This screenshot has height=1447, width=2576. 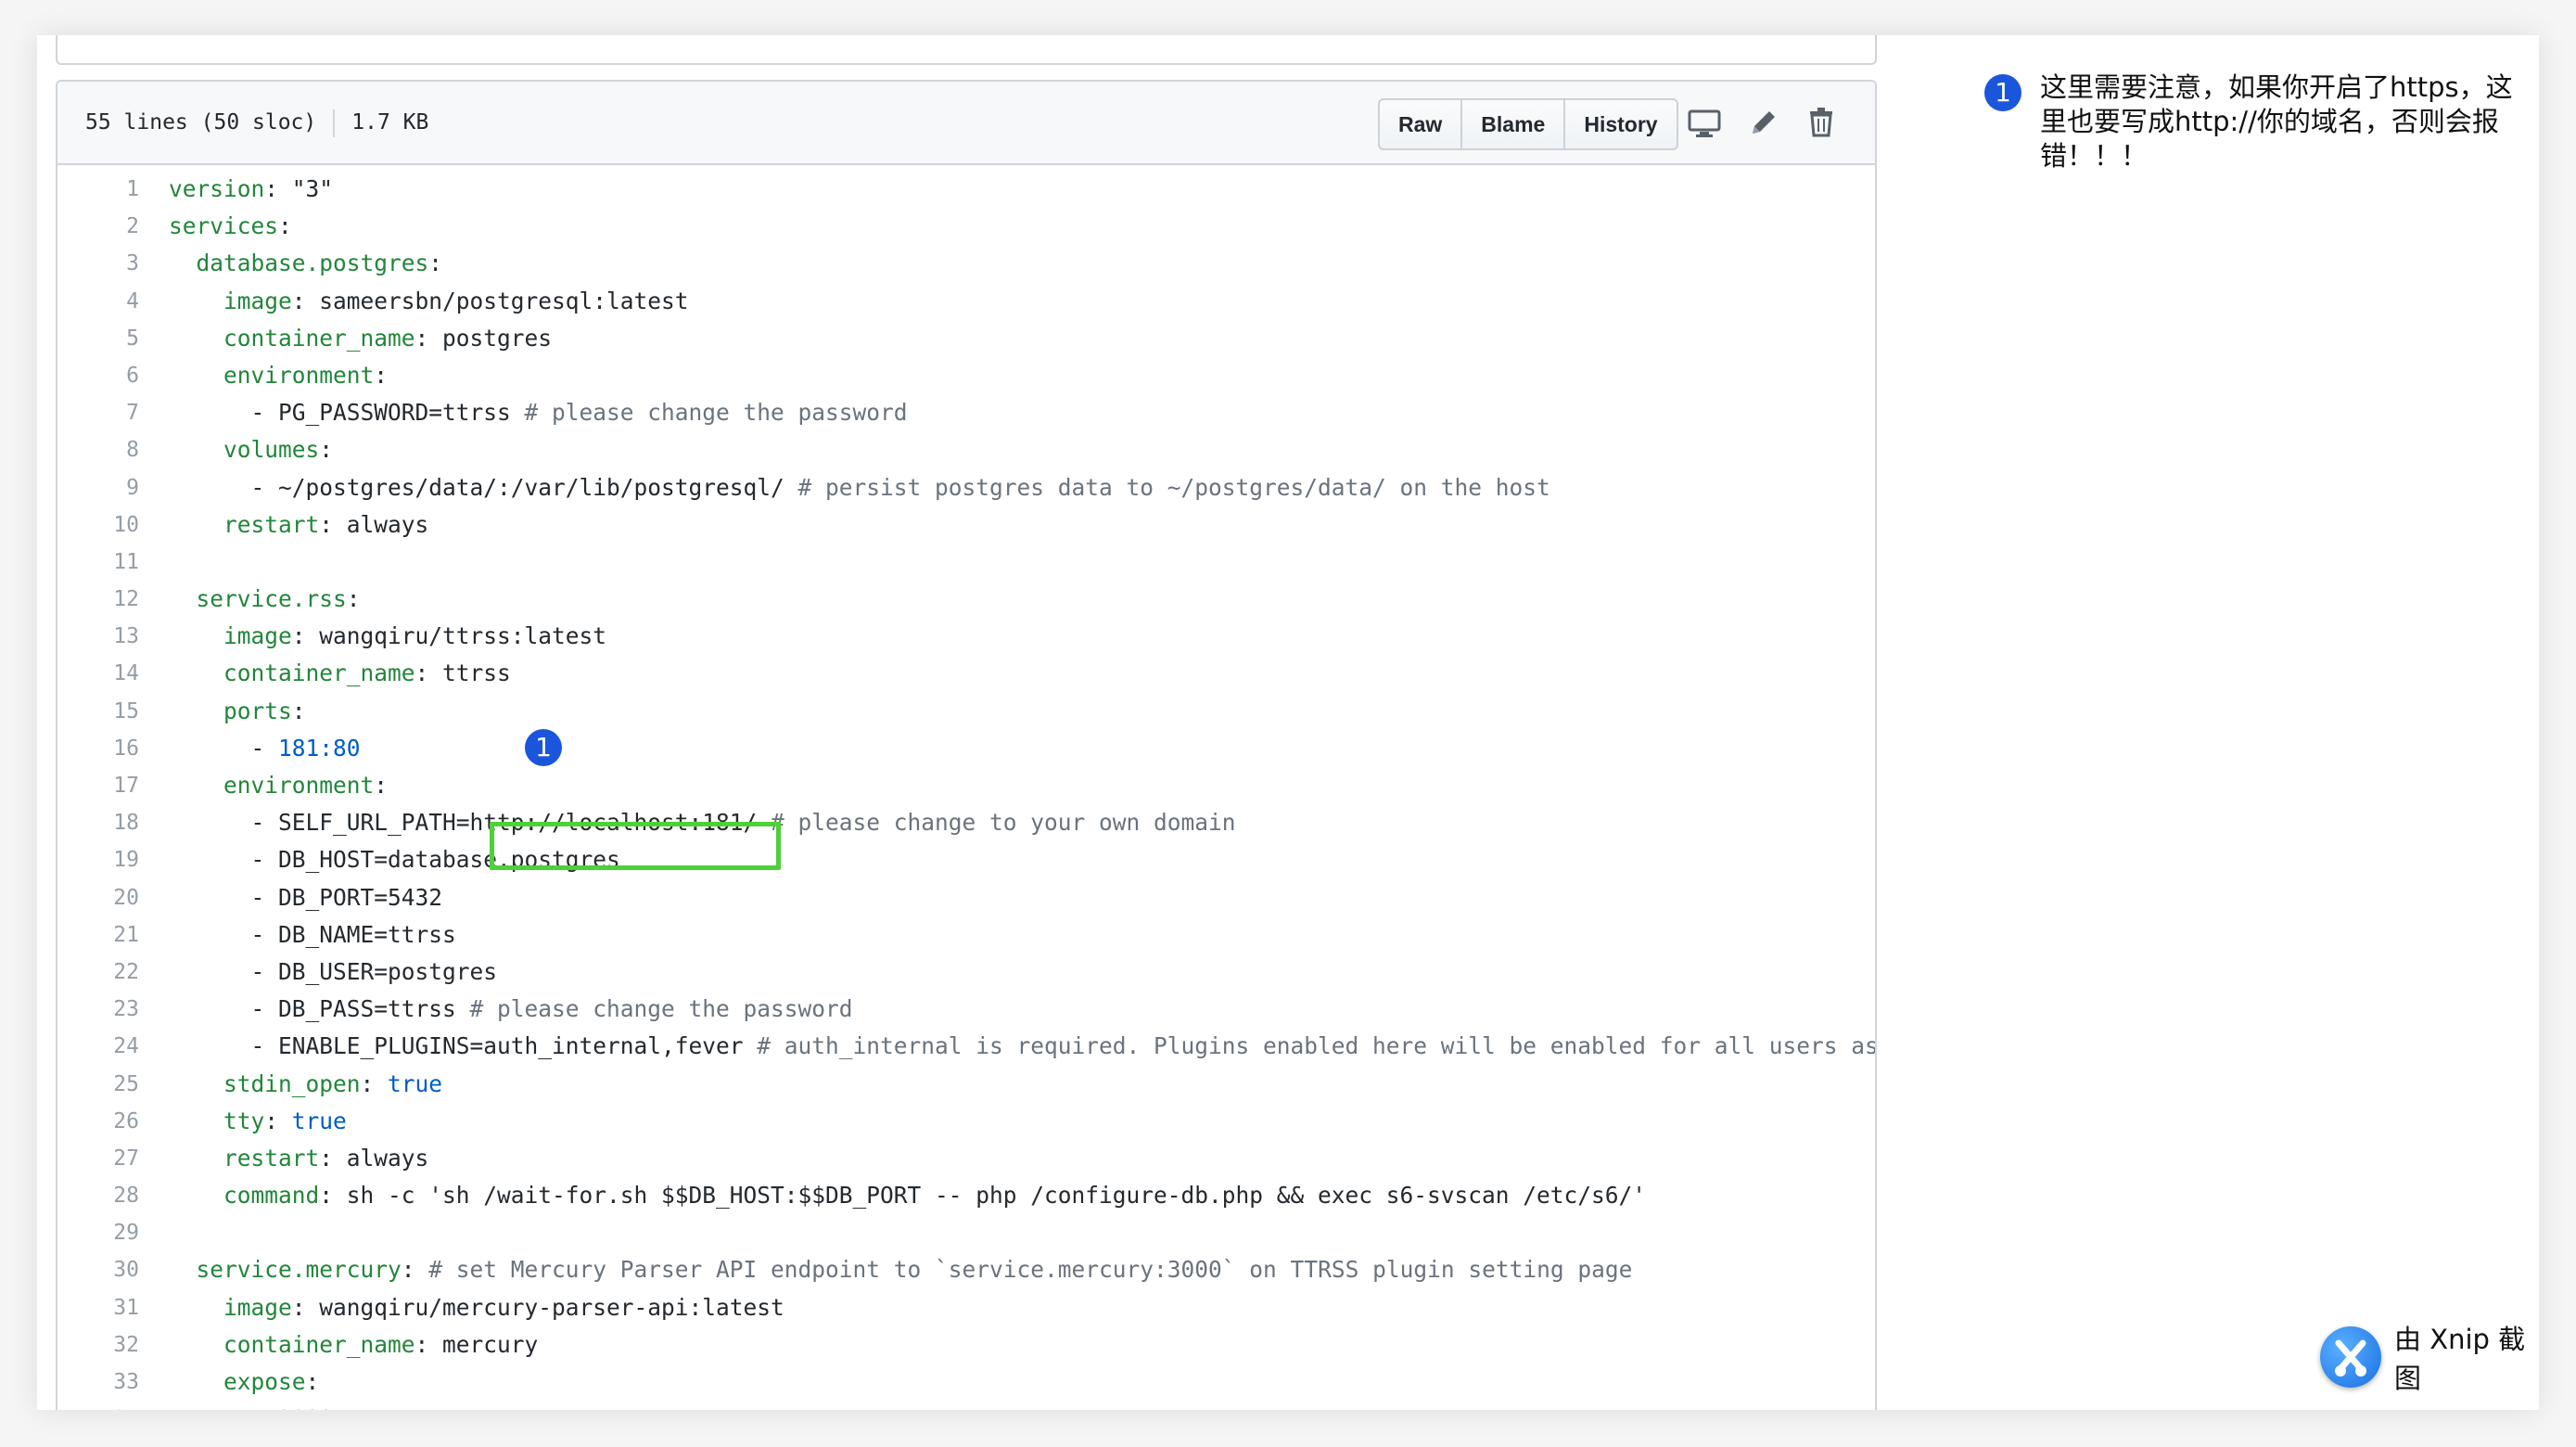 I want to click on yaml-item: - DB_USER=postgres, so click(x=374, y=971).